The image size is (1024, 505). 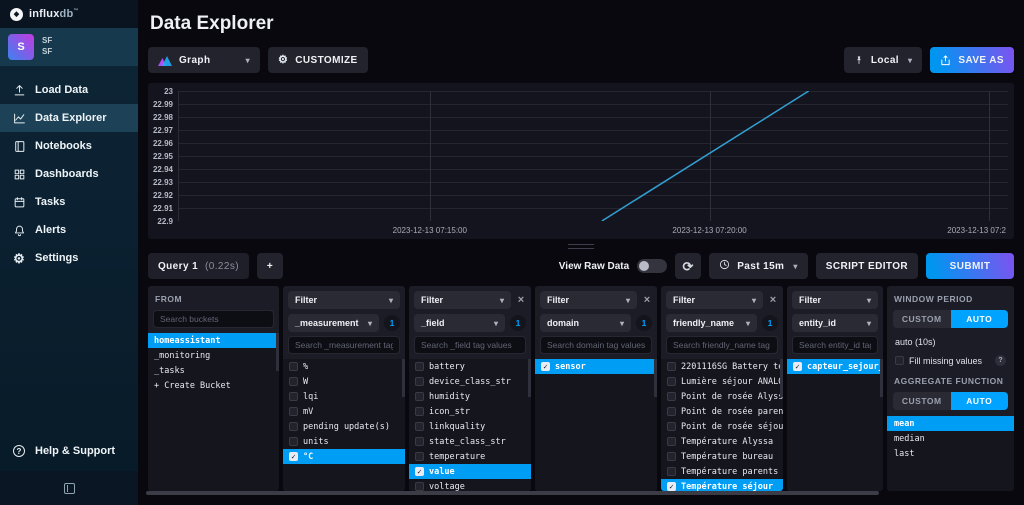 I want to click on account-switcher: S SF SF, so click(x=69, y=47).